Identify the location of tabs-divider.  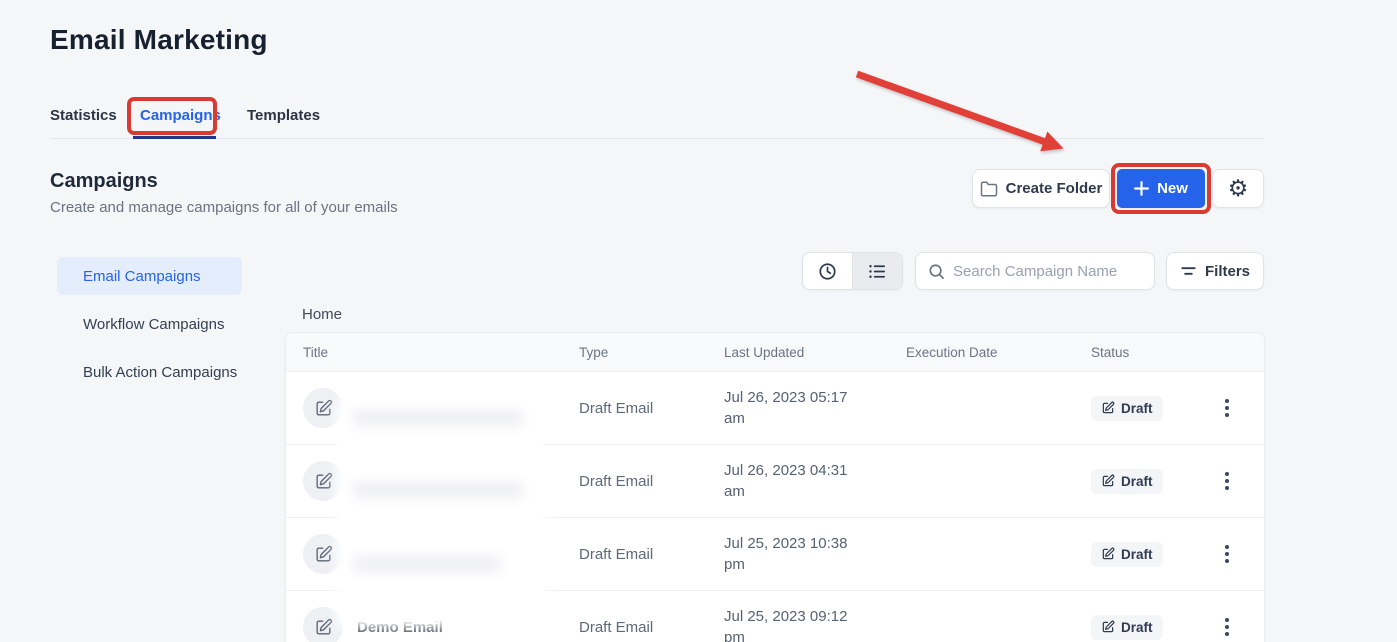
(657, 138).